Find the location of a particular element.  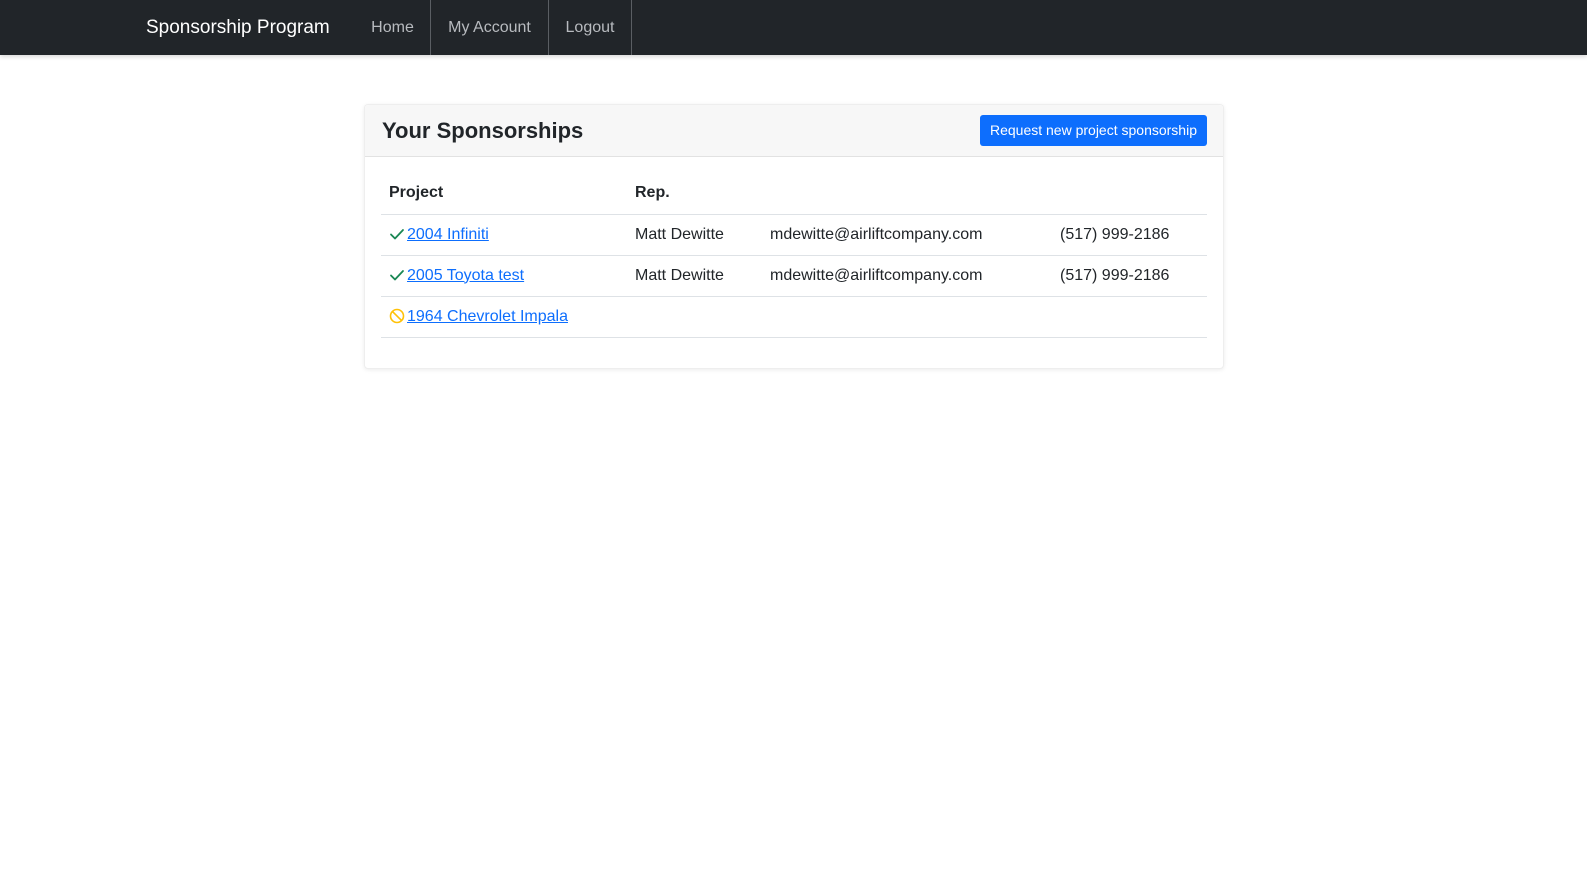

project-link: 2005 Toyota test is located at coordinates (465, 275).